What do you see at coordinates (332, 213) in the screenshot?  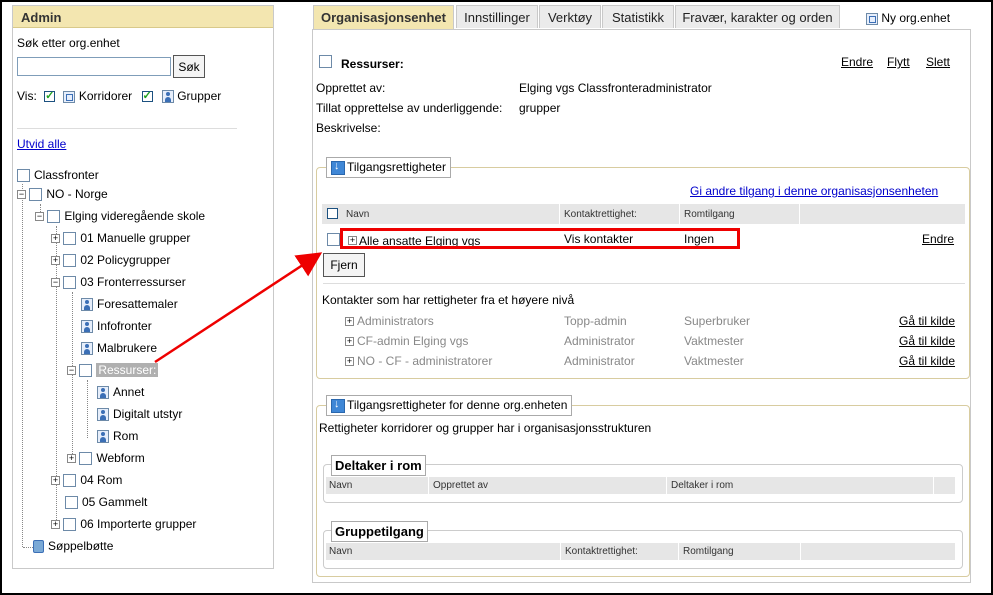 I see `select-all-checkbox` at bounding box center [332, 213].